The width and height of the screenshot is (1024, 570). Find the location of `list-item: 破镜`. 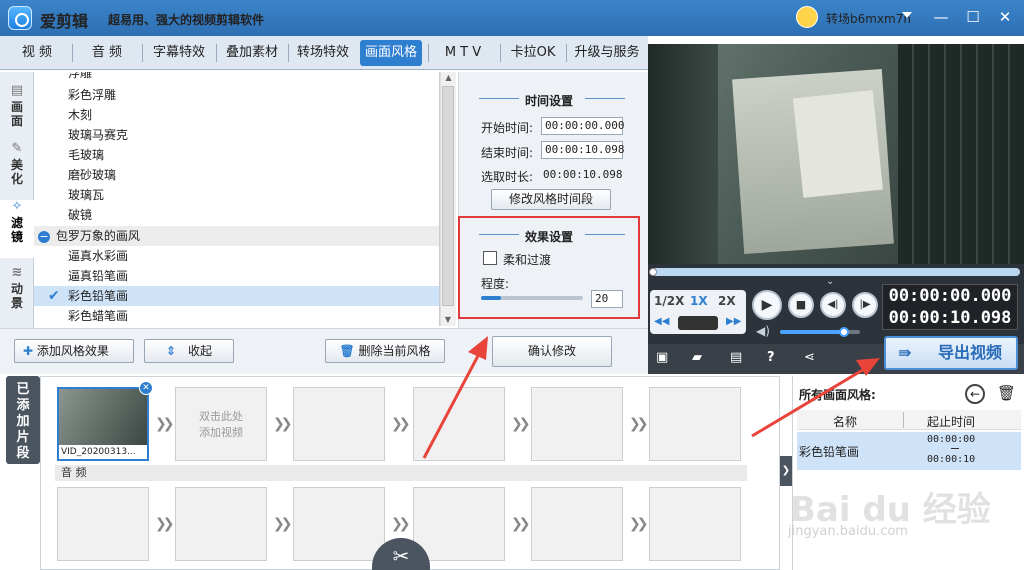

list-item: 破镜 is located at coordinates (236, 215).